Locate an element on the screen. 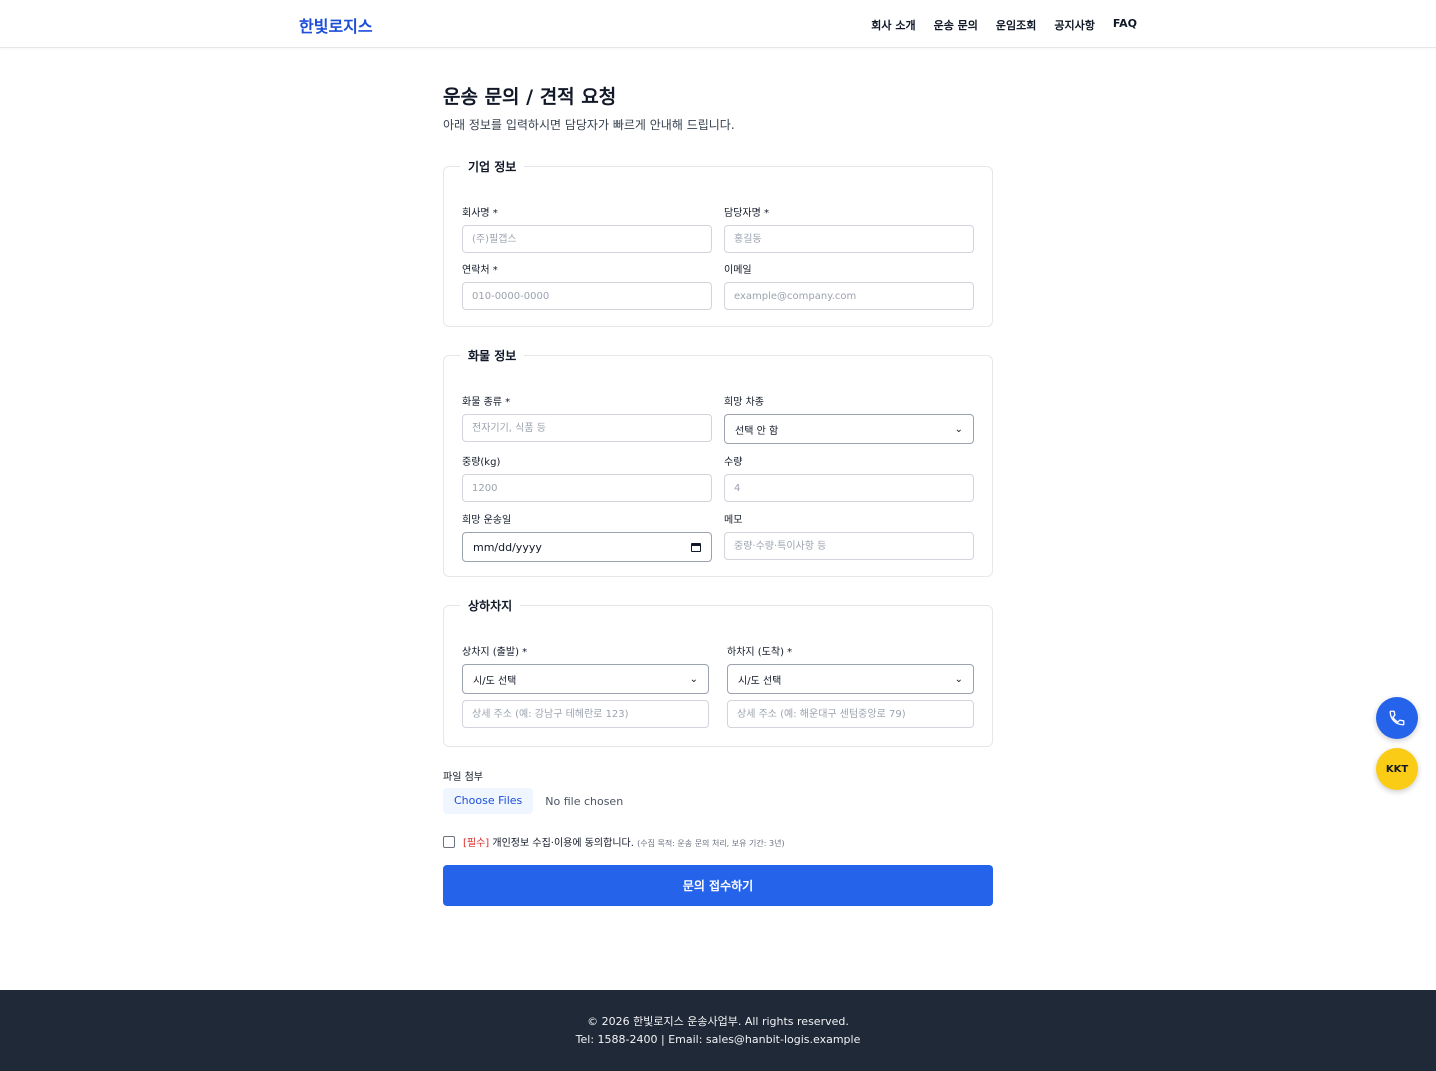 The image size is (1436, 1071). site-logo: 한빛로지스 is located at coordinates (336, 25).